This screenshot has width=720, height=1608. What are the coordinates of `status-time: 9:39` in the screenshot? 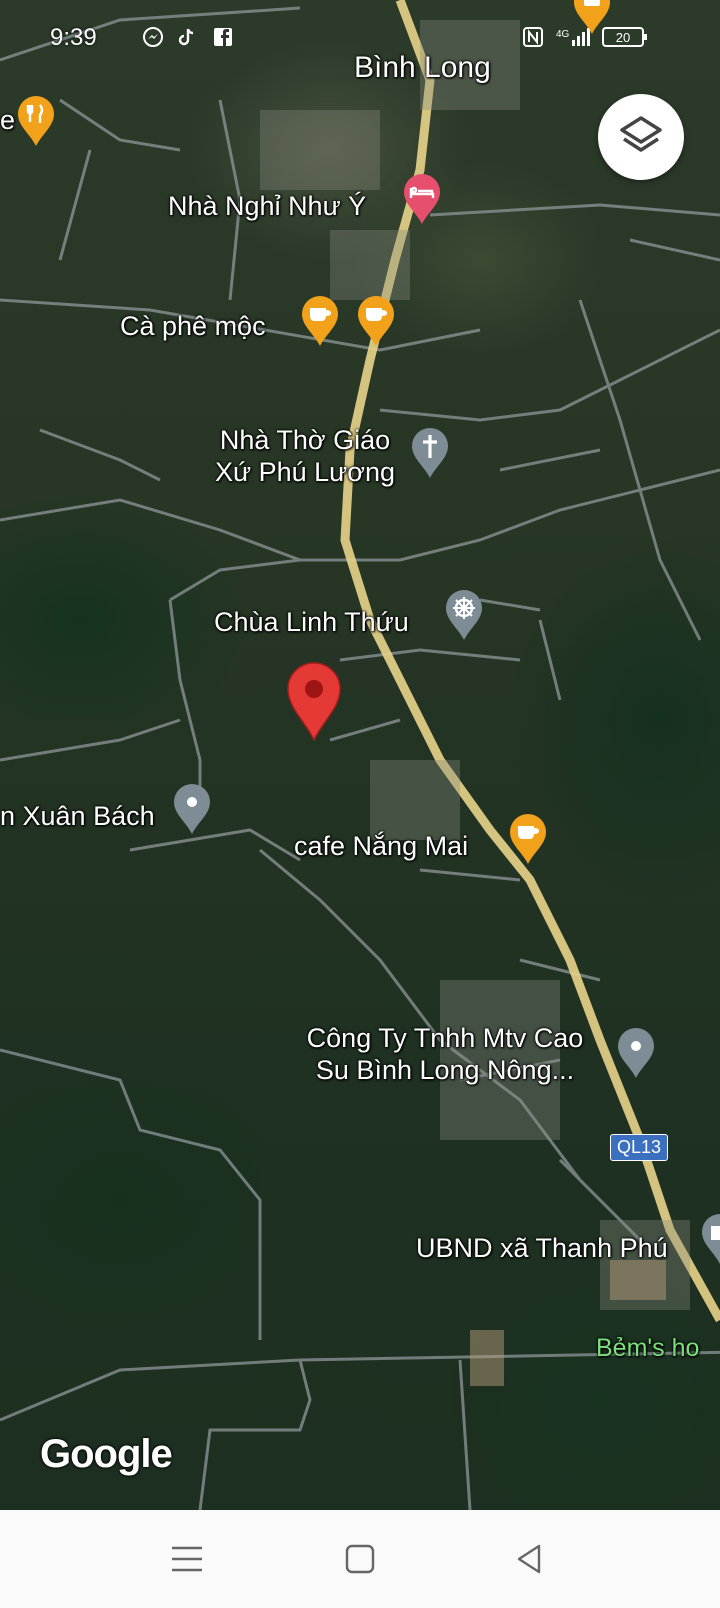 It's located at (73, 37).